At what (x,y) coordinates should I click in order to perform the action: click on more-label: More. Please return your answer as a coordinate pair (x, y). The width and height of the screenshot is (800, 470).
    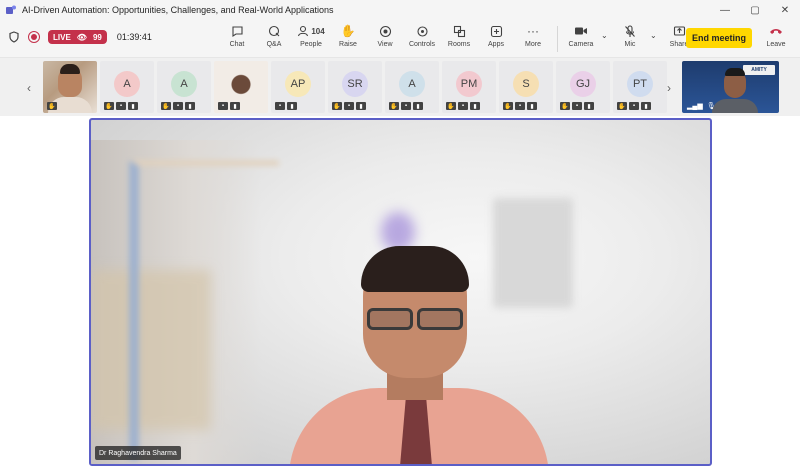
    Looking at the image, I should click on (533, 44).